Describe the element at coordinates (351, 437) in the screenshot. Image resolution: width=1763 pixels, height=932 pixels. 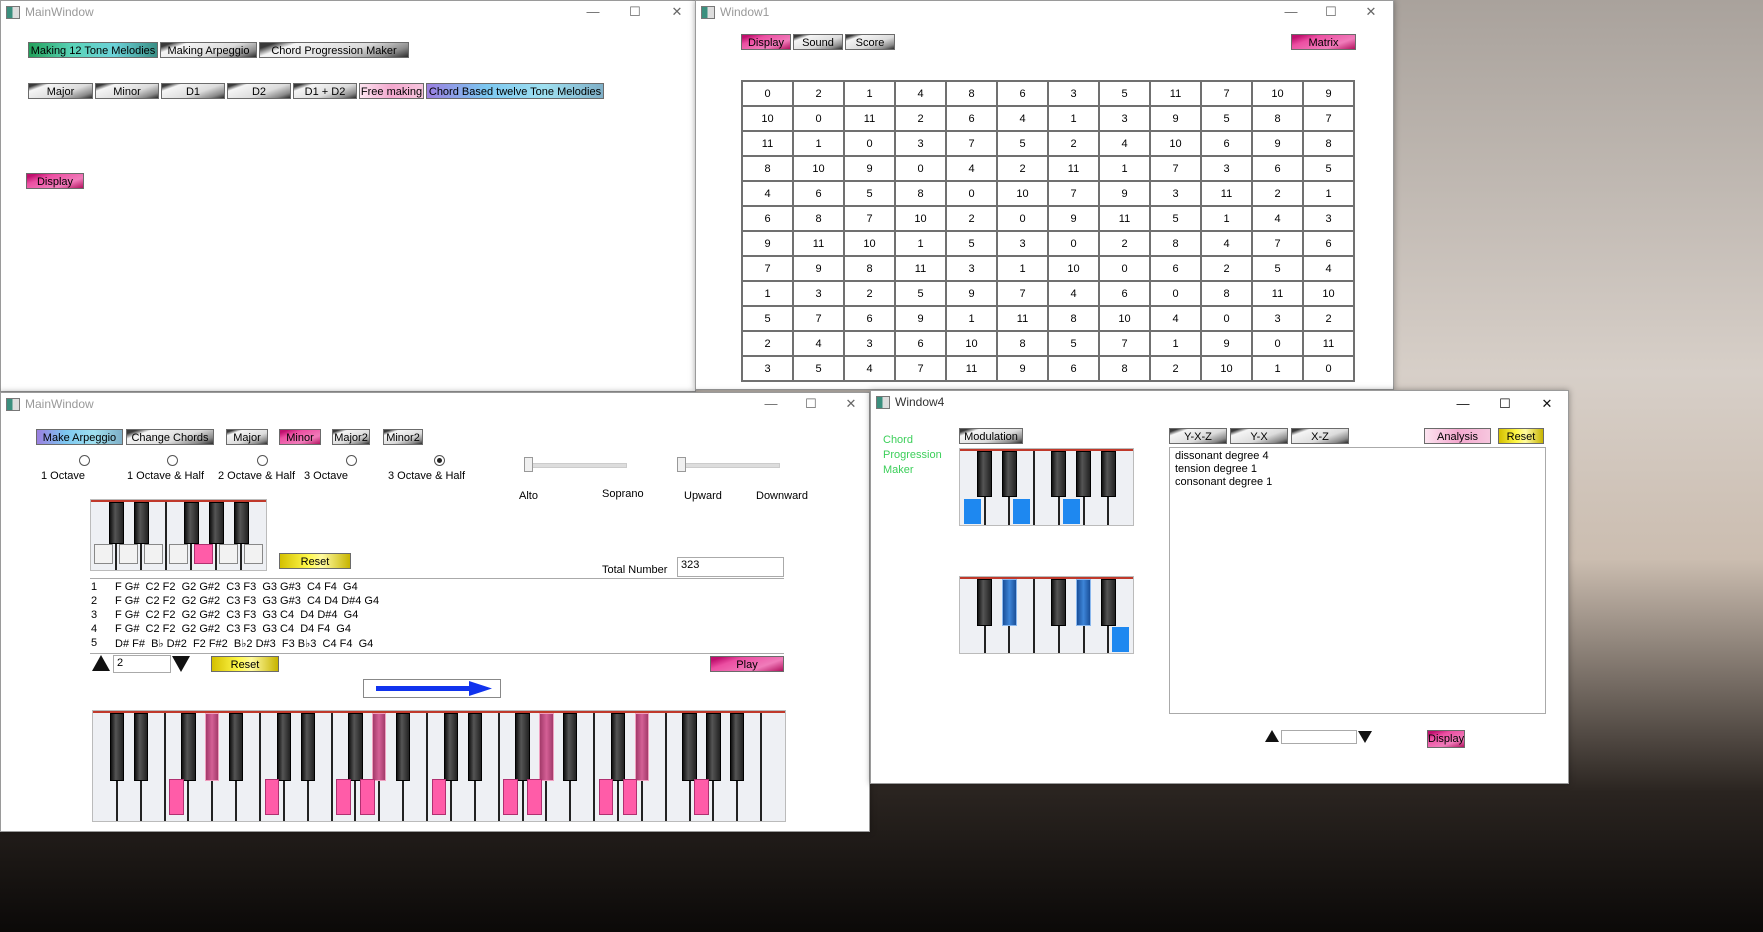
I see `major2-button: Major2` at that location.